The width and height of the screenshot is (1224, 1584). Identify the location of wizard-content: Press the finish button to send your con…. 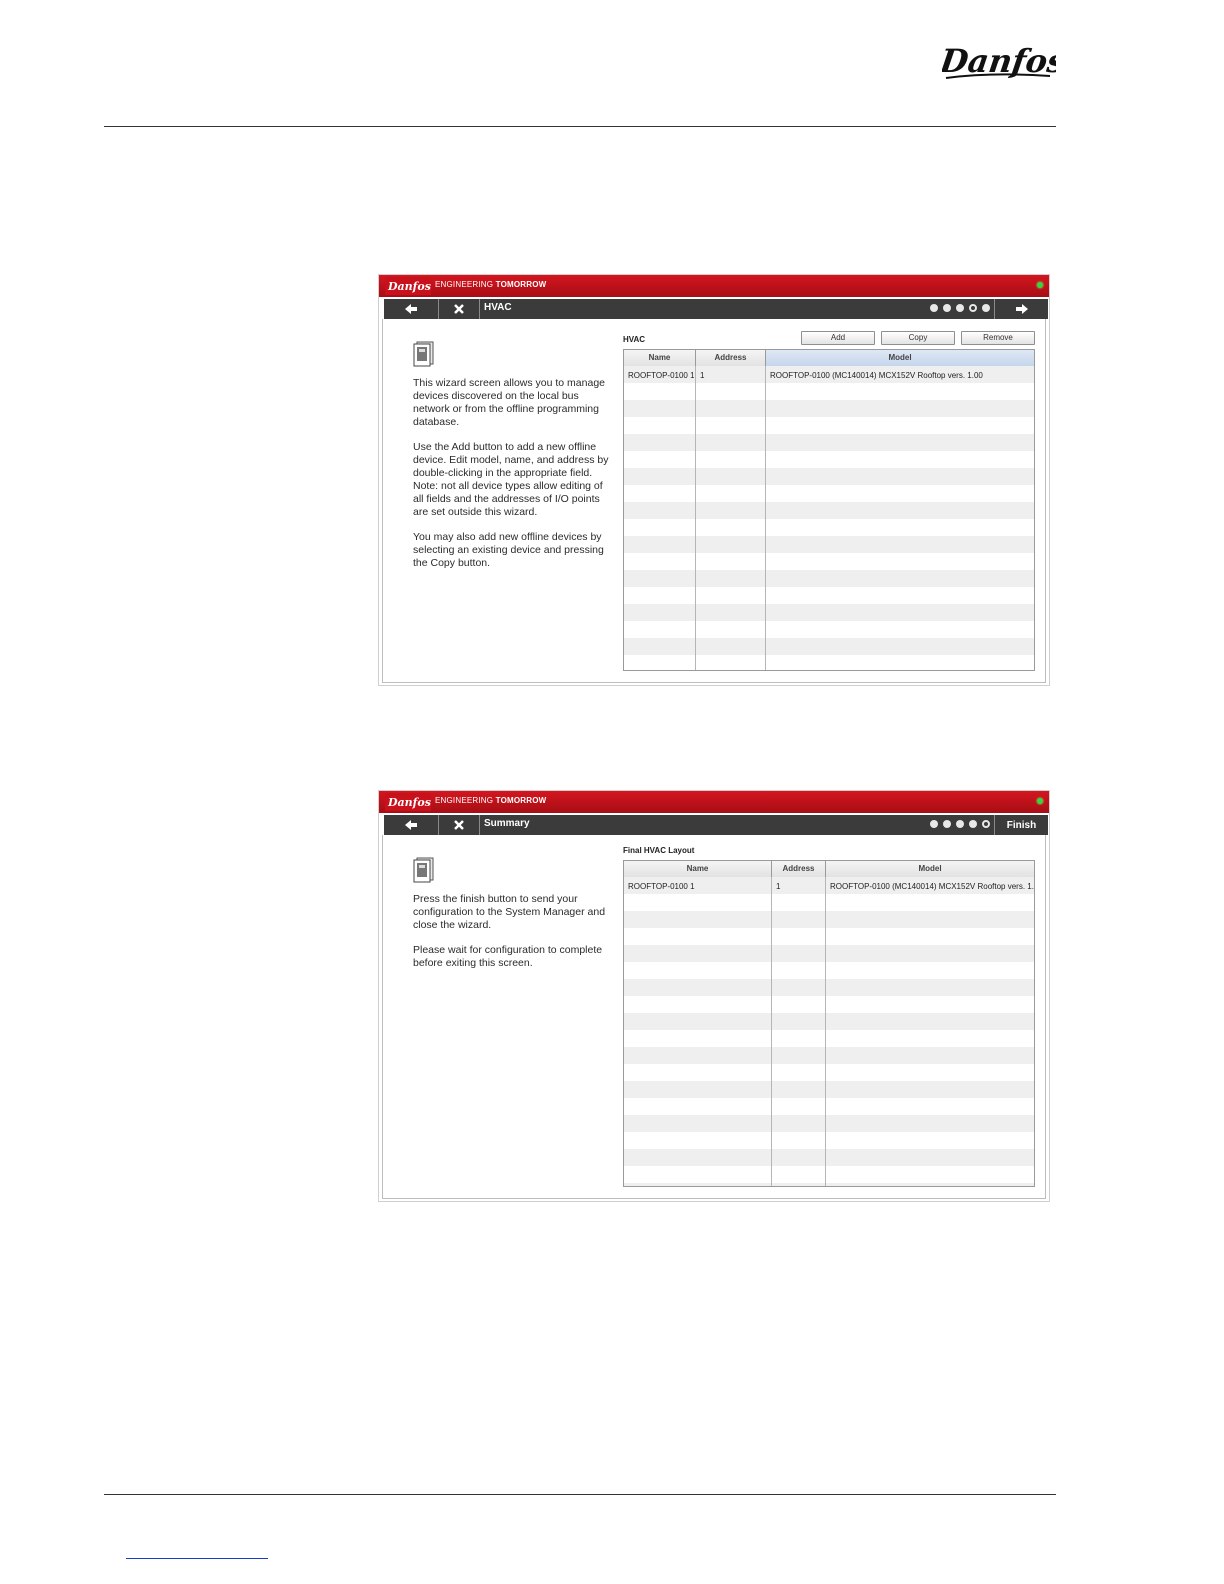
(714, 1017).